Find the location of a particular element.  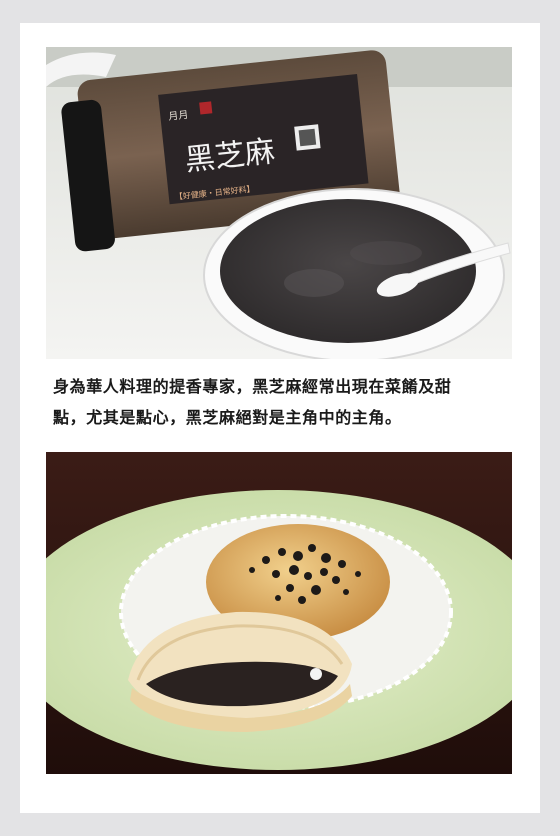

caption-line-2: 點，尤其是點心，黑芝麻絕對是主角中的主角。 is located at coordinates (227, 417).